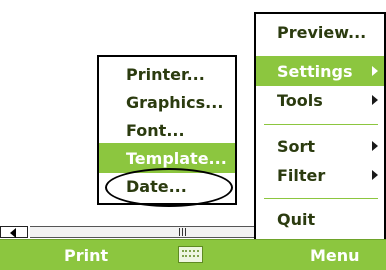 This screenshot has width=386, height=270. Describe the element at coordinates (182, 233) in the screenshot. I see `scrollbar-thumb-grip` at that location.